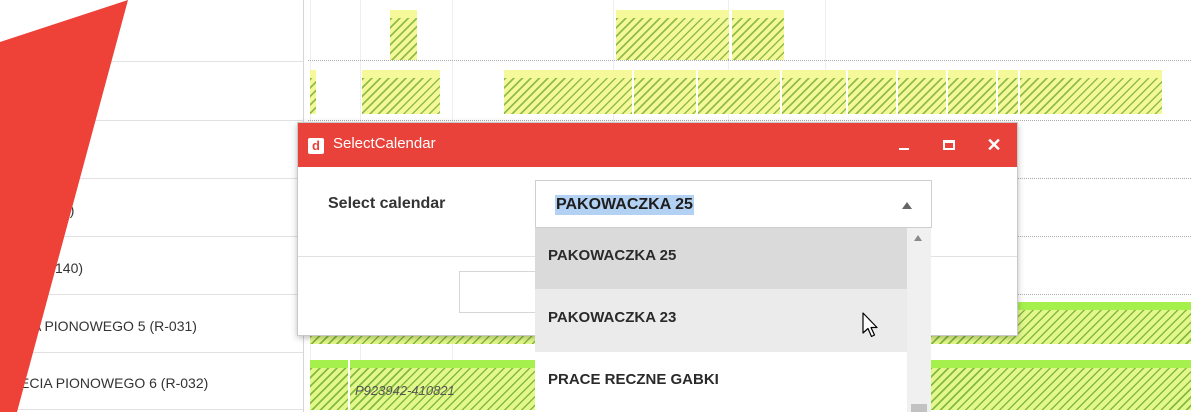 This screenshot has width=1191, height=412. What do you see at coordinates (114, 383) in the screenshot?
I see `resource-label: ECIA PIONOWEGO 6 (R-032)` at bounding box center [114, 383].